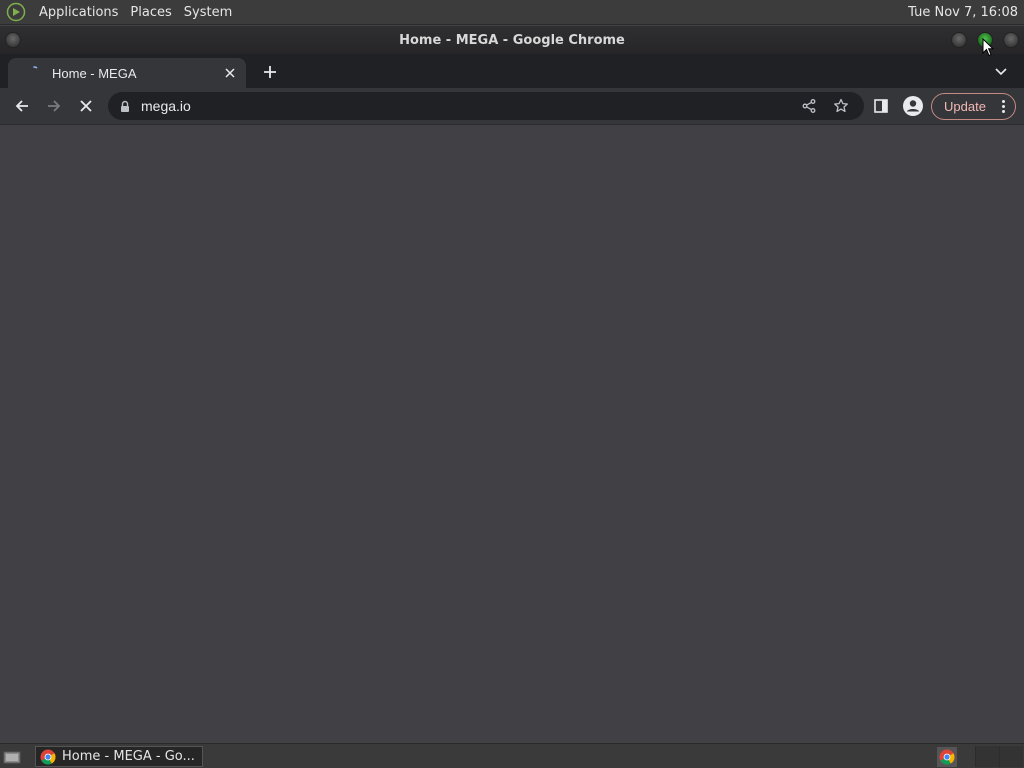 The image size is (1024, 768). I want to click on stop-loading-button, so click(86, 106).